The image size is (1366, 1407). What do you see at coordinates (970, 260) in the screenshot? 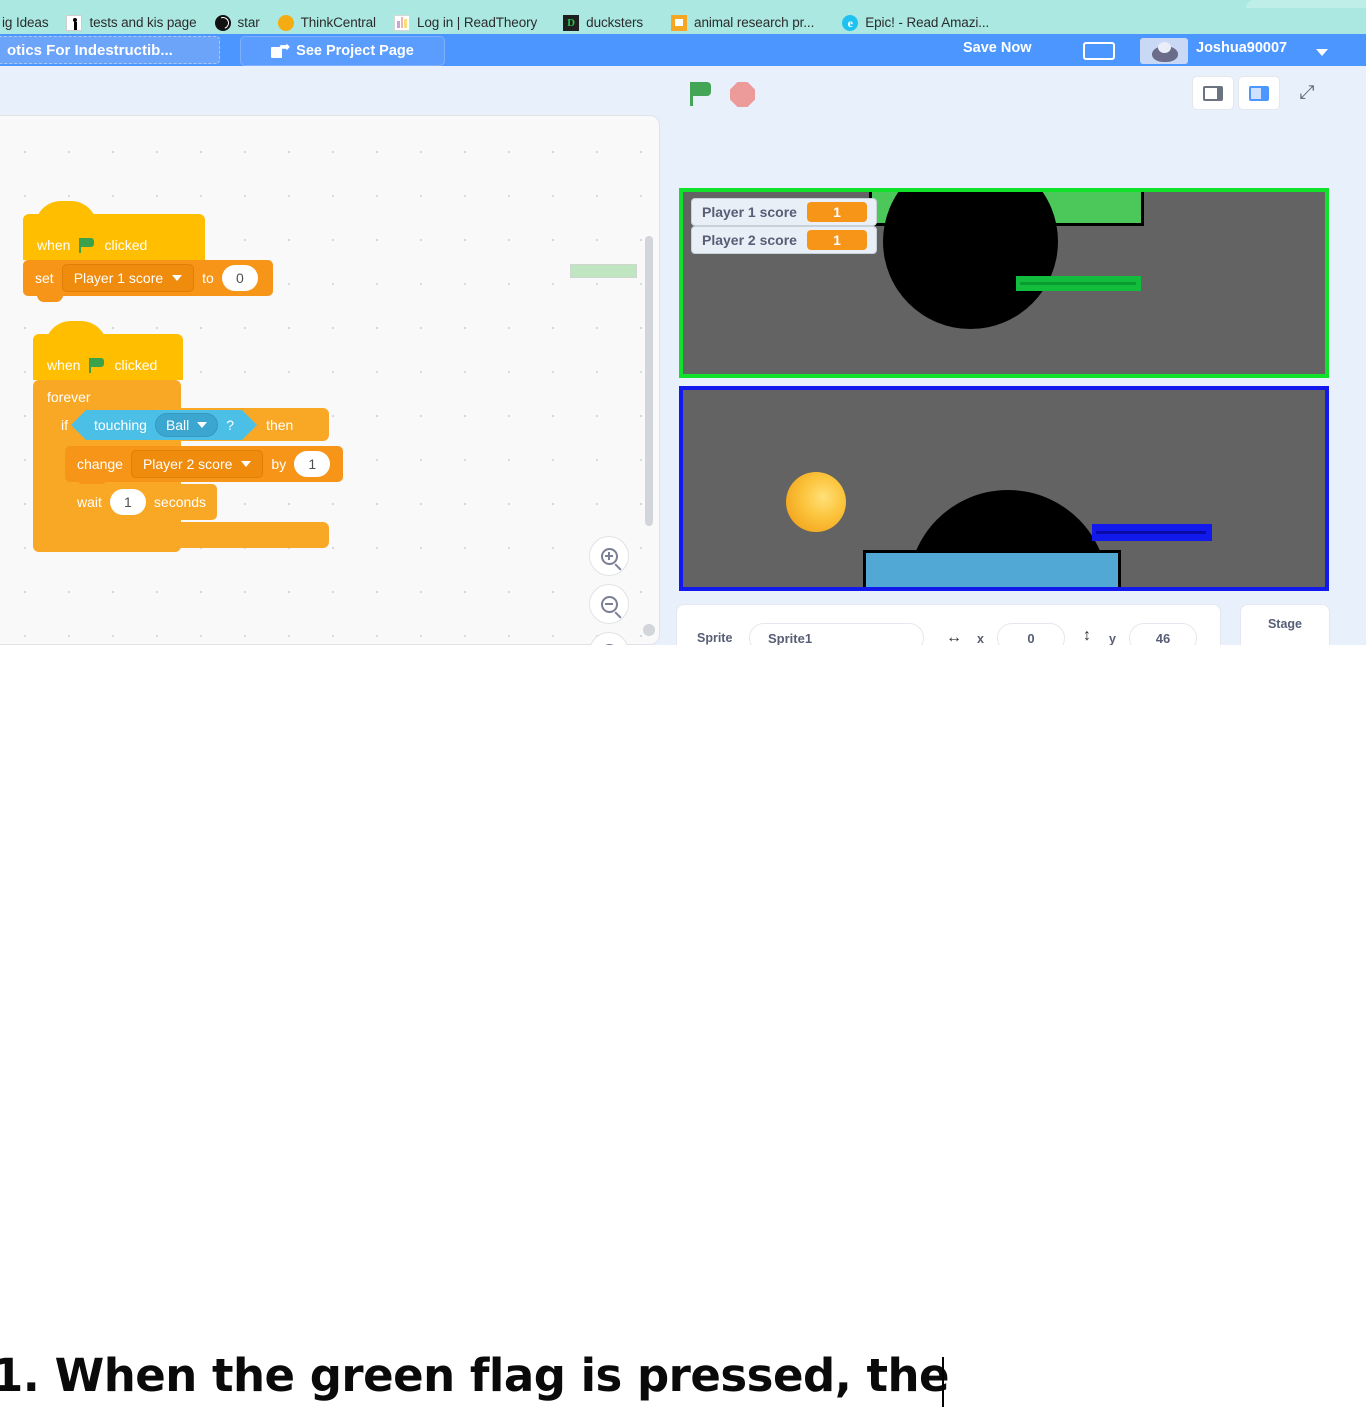
I see `black-ball-sprite` at bounding box center [970, 260].